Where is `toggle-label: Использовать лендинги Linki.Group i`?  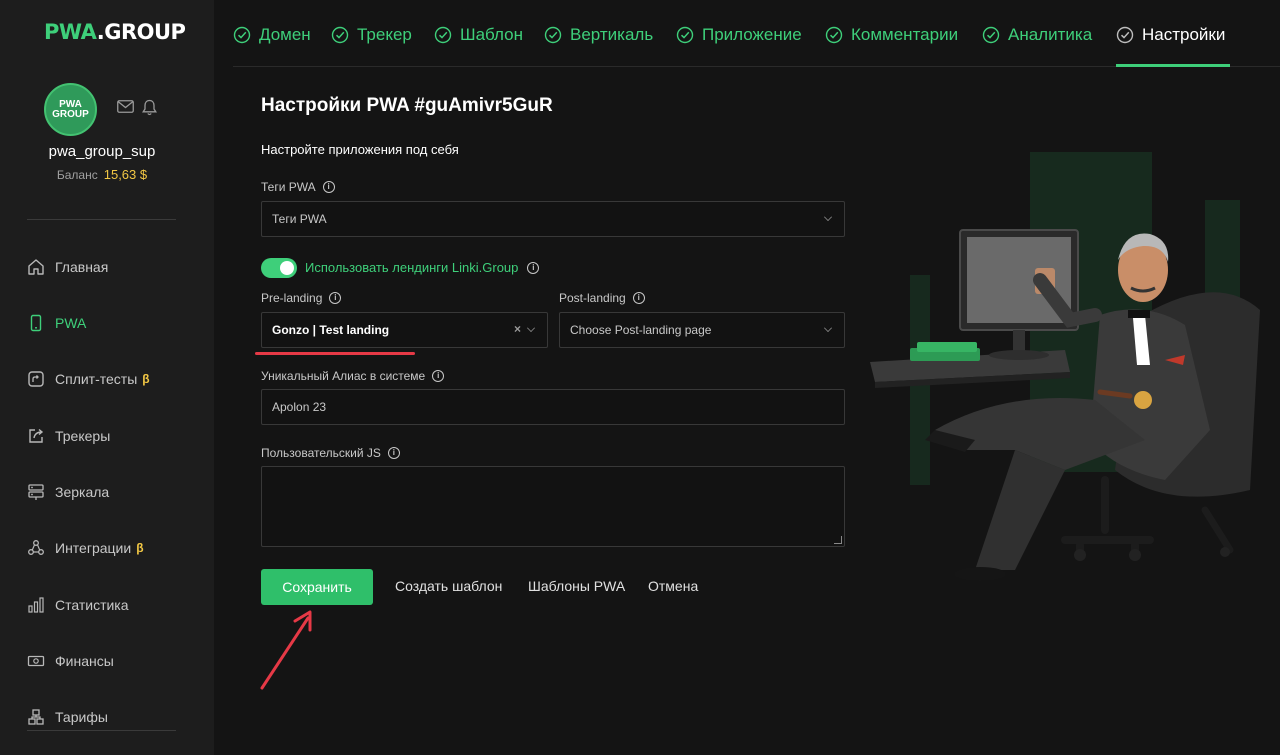 toggle-label: Использовать лендинги Linki.Group i is located at coordinates (422, 267).